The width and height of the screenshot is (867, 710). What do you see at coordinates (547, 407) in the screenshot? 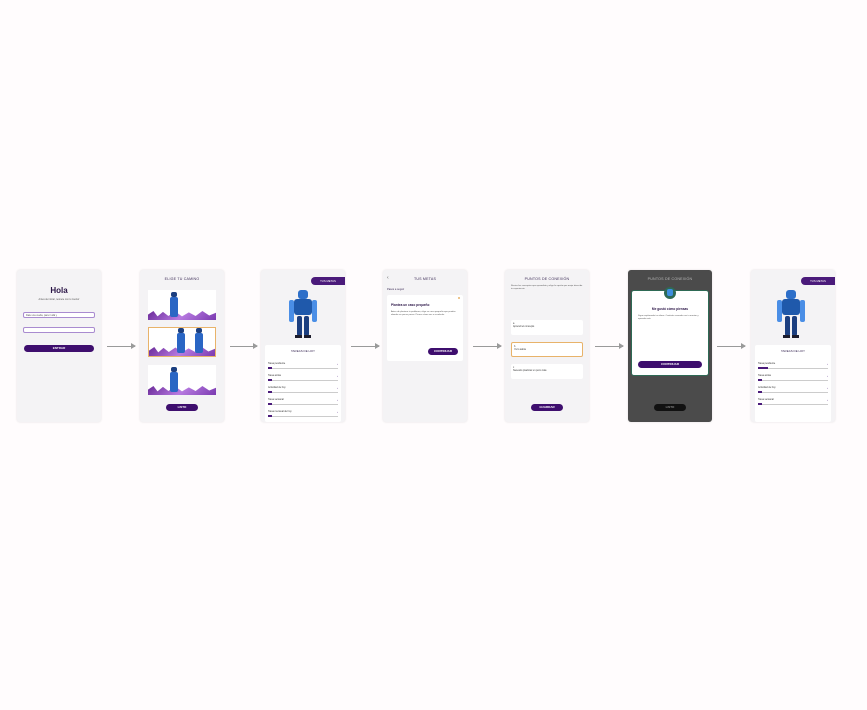
I see `save-button: Guardar` at bounding box center [547, 407].